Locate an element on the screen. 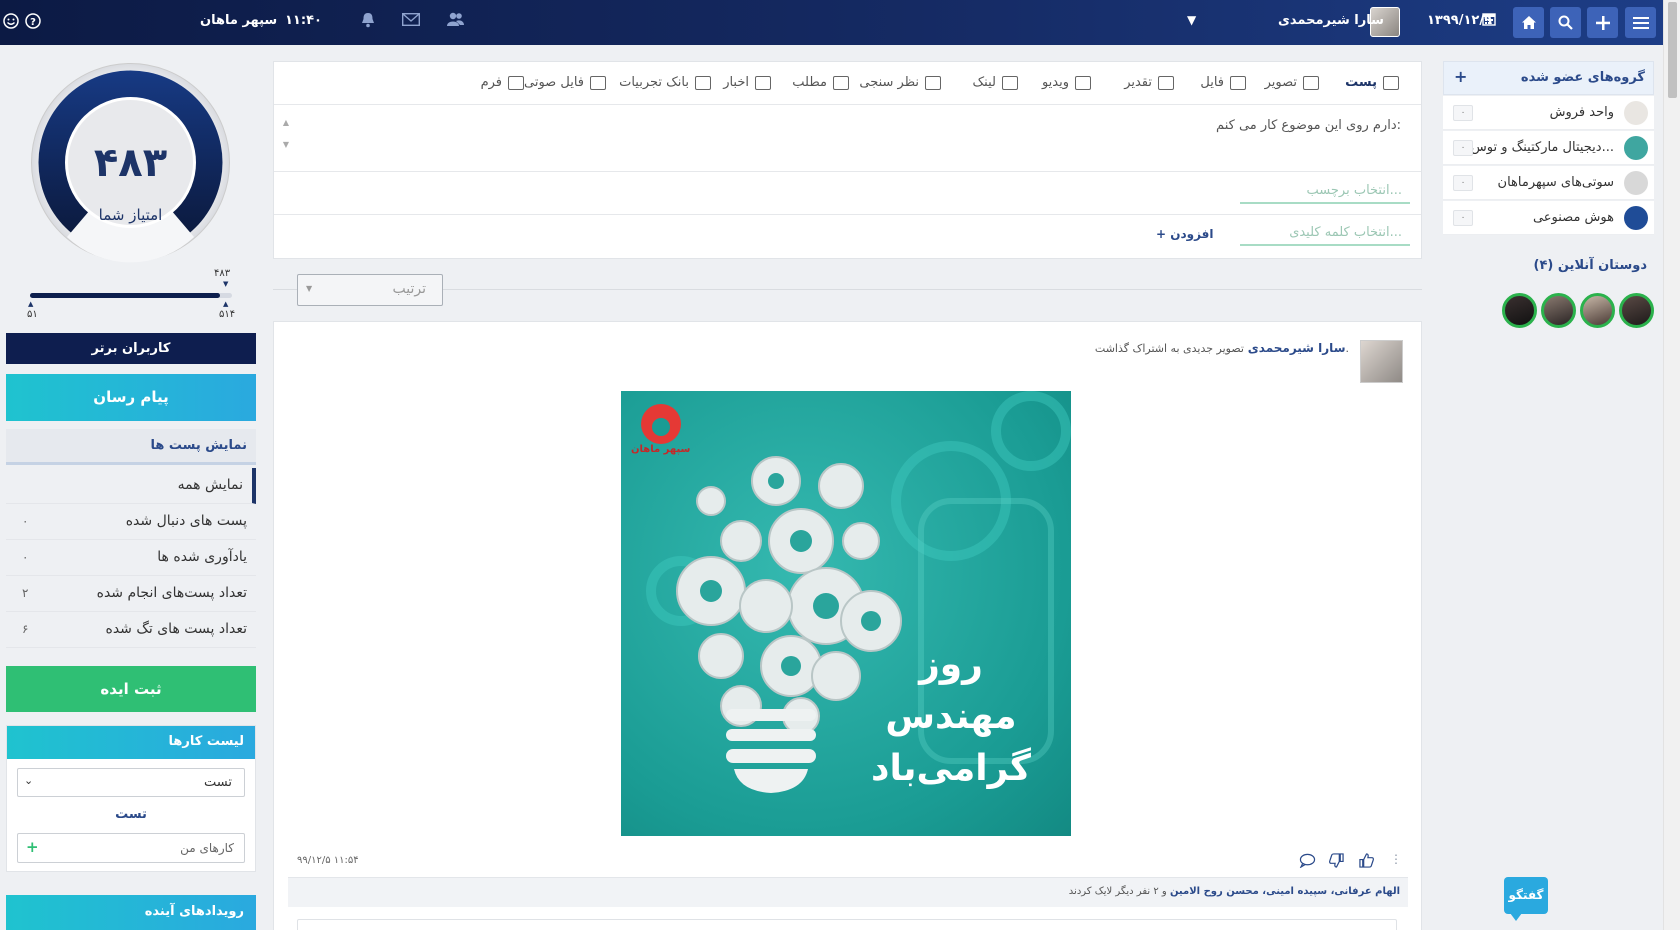 This screenshot has height=930, width=1680. chat-button: گفتگو is located at coordinates (1526, 895).